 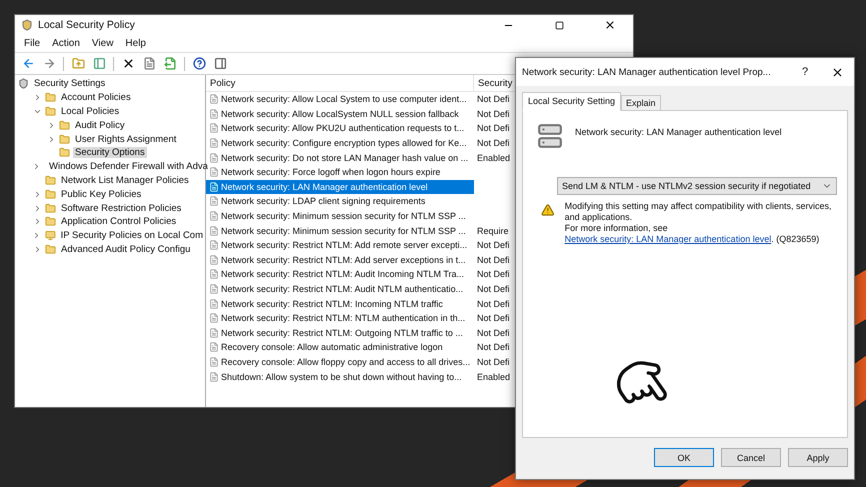 I want to click on tree-item: Software Restriction Policies, so click(x=121, y=208).